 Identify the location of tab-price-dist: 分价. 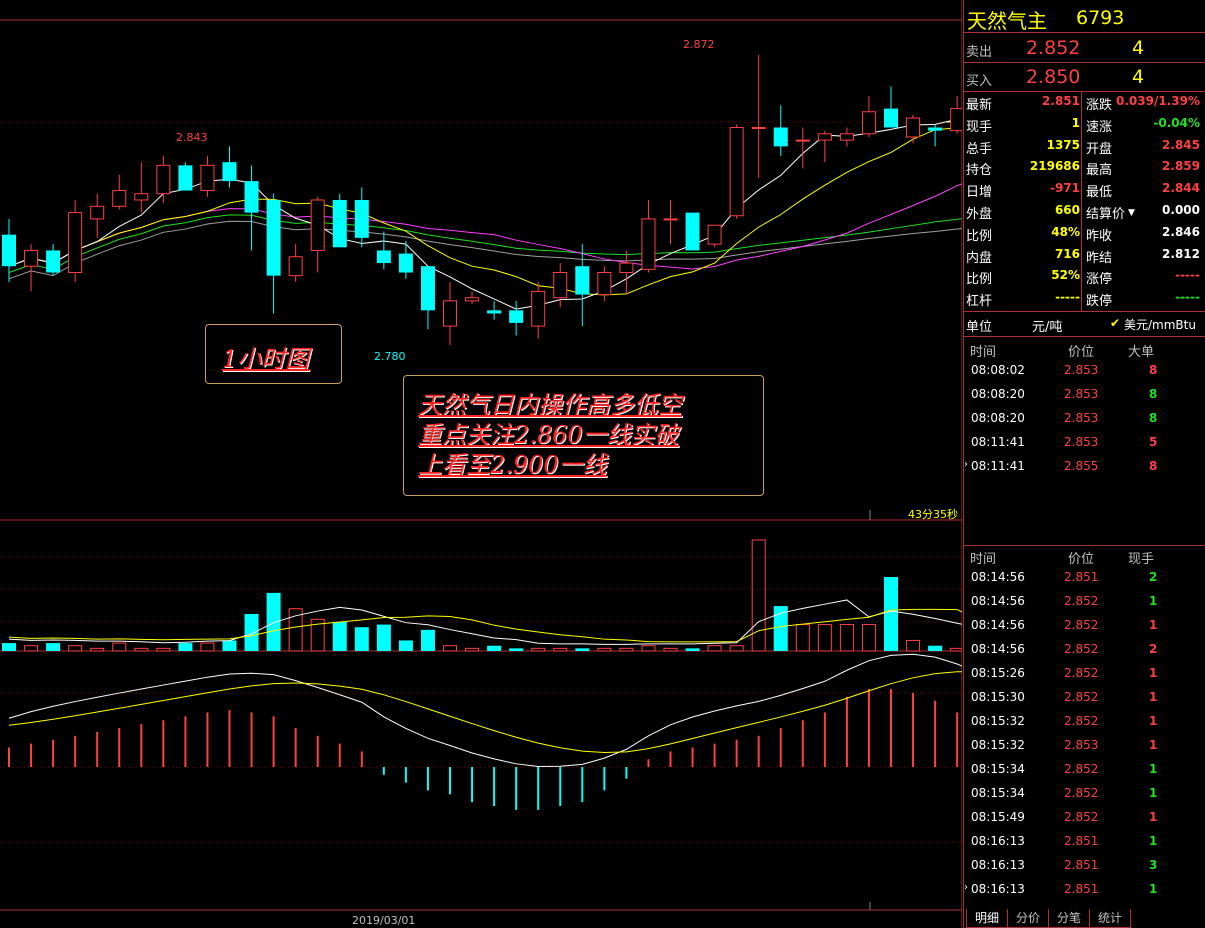
(1028, 918).